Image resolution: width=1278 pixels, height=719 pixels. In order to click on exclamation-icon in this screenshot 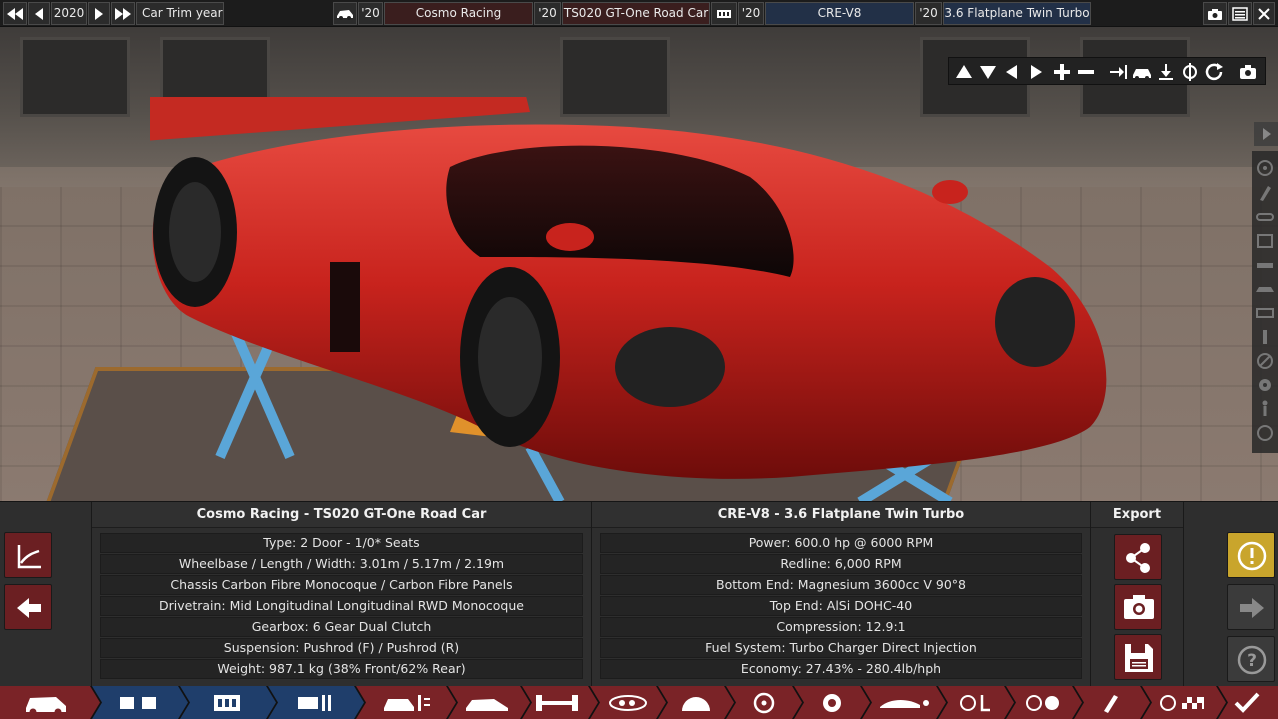, I will do `click(1252, 556)`.